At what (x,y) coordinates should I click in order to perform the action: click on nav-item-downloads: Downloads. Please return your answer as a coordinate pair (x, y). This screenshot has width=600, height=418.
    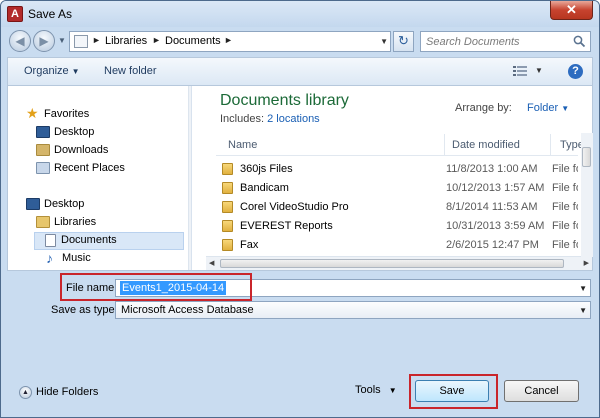
    Looking at the image, I should click on (94, 151).